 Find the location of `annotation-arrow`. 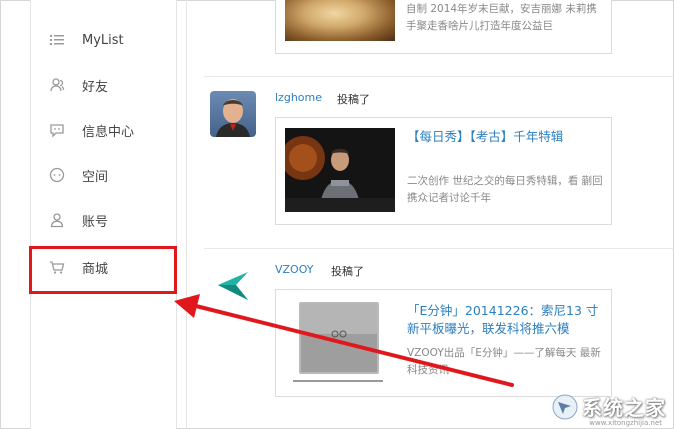

annotation-arrow is located at coordinates (344, 340).